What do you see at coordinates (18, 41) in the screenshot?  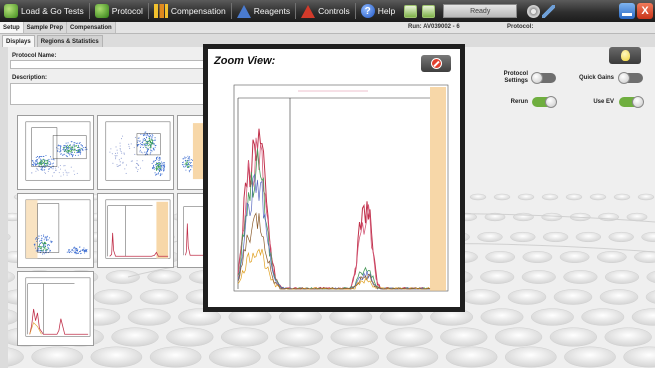 I see `tab-displays: Displays` at bounding box center [18, 41].